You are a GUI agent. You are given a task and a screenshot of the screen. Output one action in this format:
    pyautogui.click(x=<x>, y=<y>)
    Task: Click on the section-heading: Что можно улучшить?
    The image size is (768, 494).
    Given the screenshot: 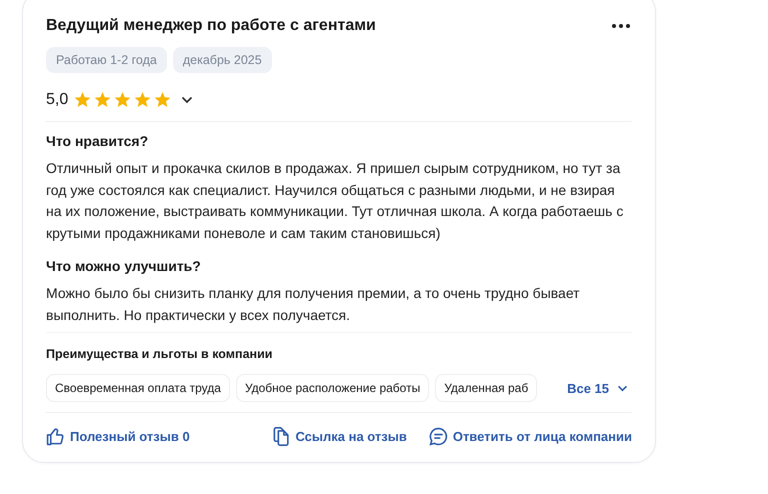 What is the action you would take?
    pyautogui.click(x=124, y=266)
    